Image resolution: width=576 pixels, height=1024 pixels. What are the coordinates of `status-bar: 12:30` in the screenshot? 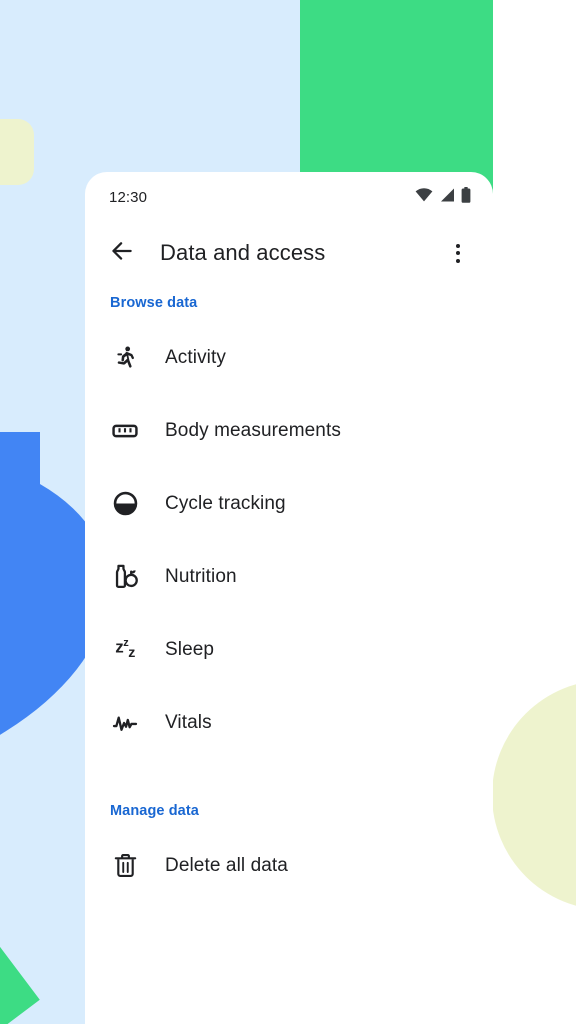 It's located at (289, 197).